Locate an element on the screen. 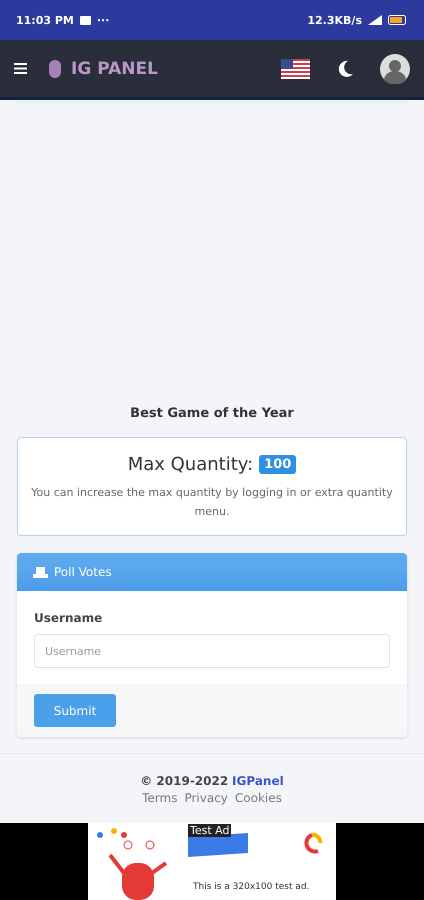 The image size is (424, 900). brand-link: IGPanel is located at coordinates (258, 781).